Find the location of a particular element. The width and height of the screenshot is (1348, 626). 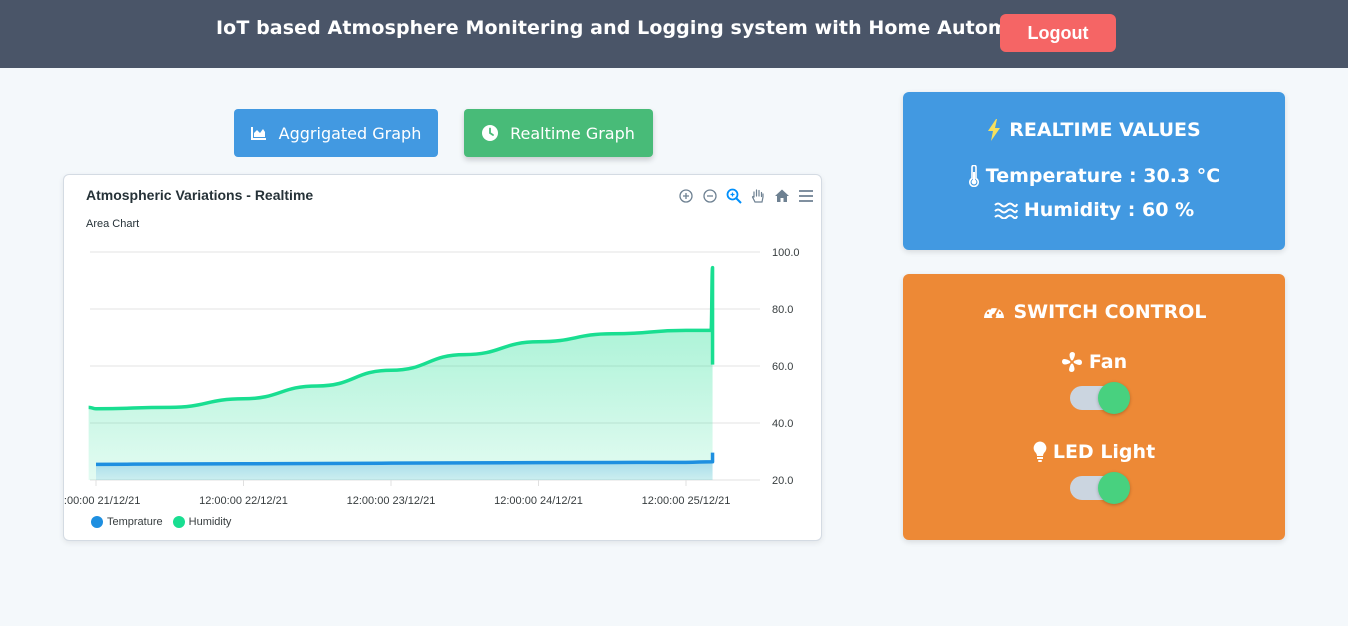

water-icon is located at coordinates (1006, 210).